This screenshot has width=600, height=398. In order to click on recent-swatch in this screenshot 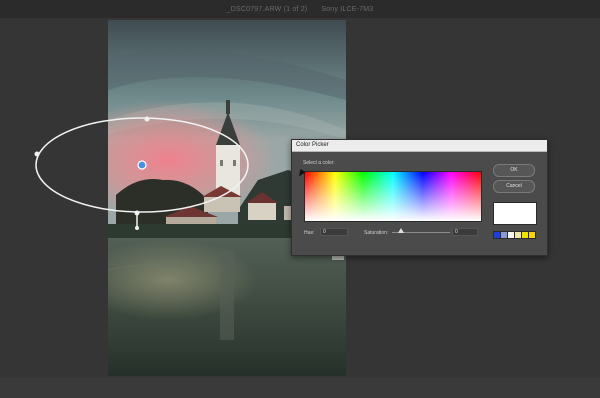, I will do `click(532, 235)`.